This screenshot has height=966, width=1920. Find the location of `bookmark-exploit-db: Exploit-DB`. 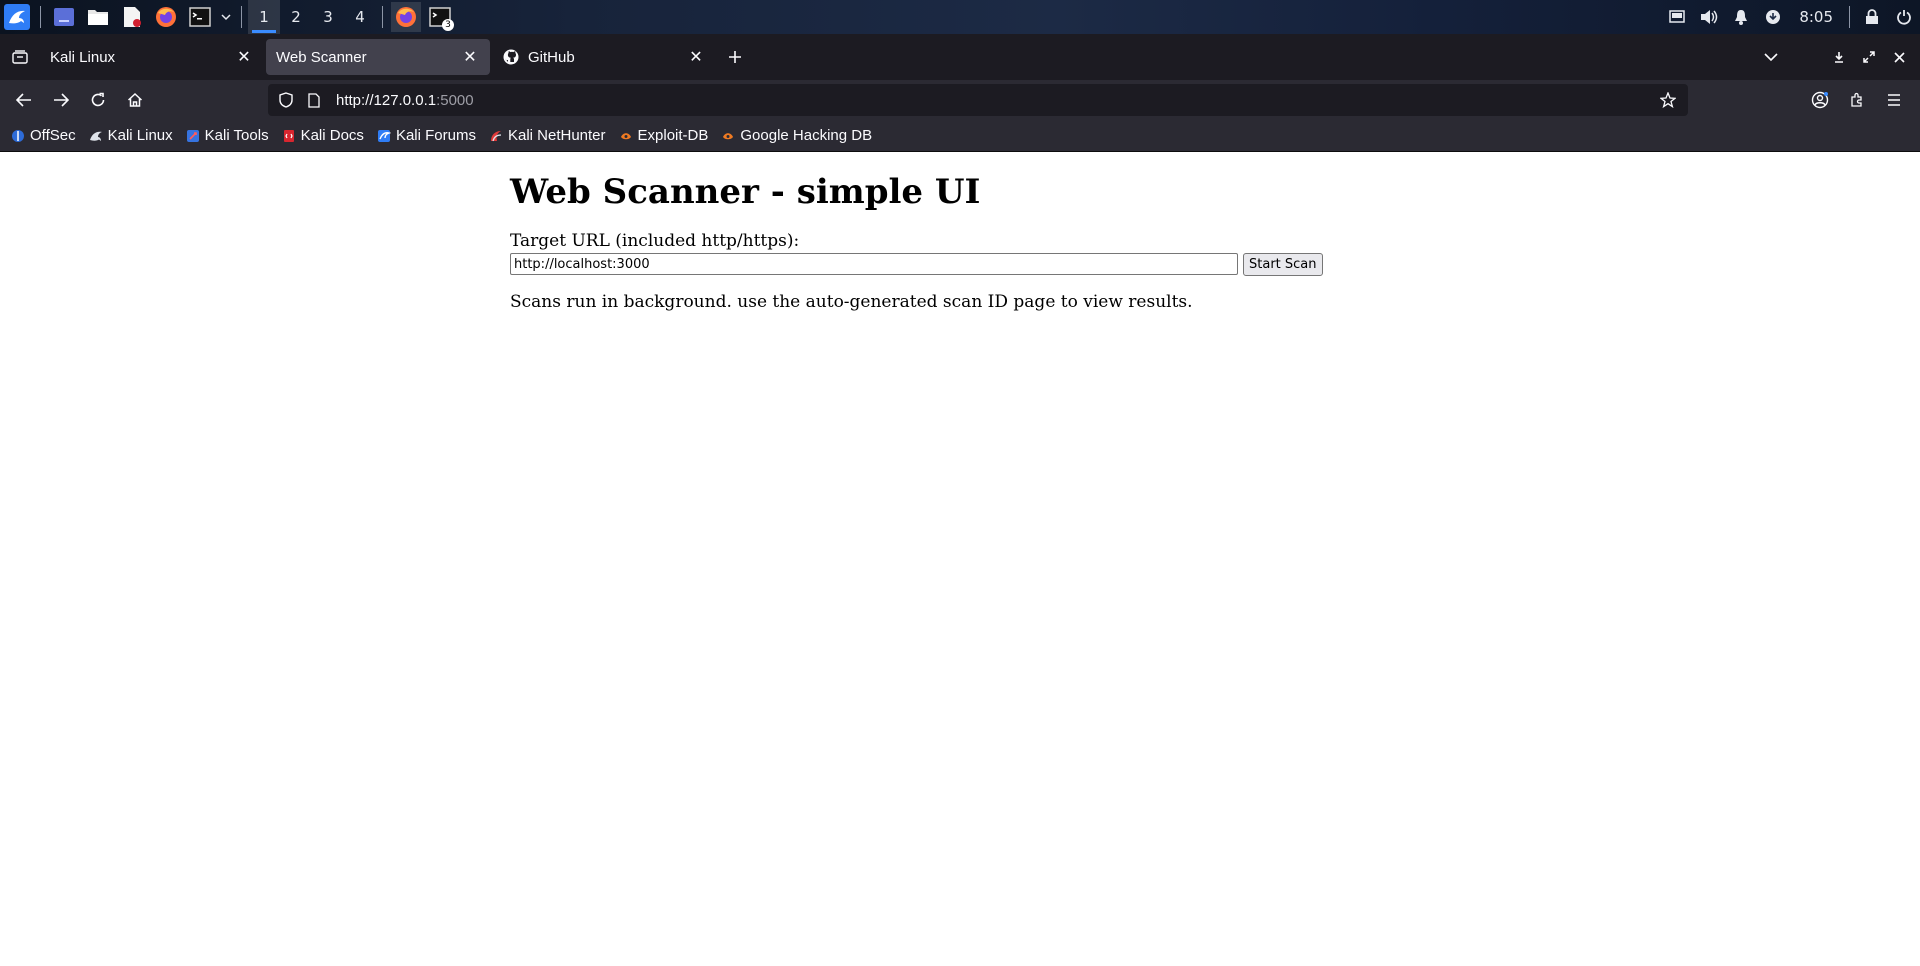

bookmark-exploit-db: Exploit-DB is located at coordinates (663, 135).